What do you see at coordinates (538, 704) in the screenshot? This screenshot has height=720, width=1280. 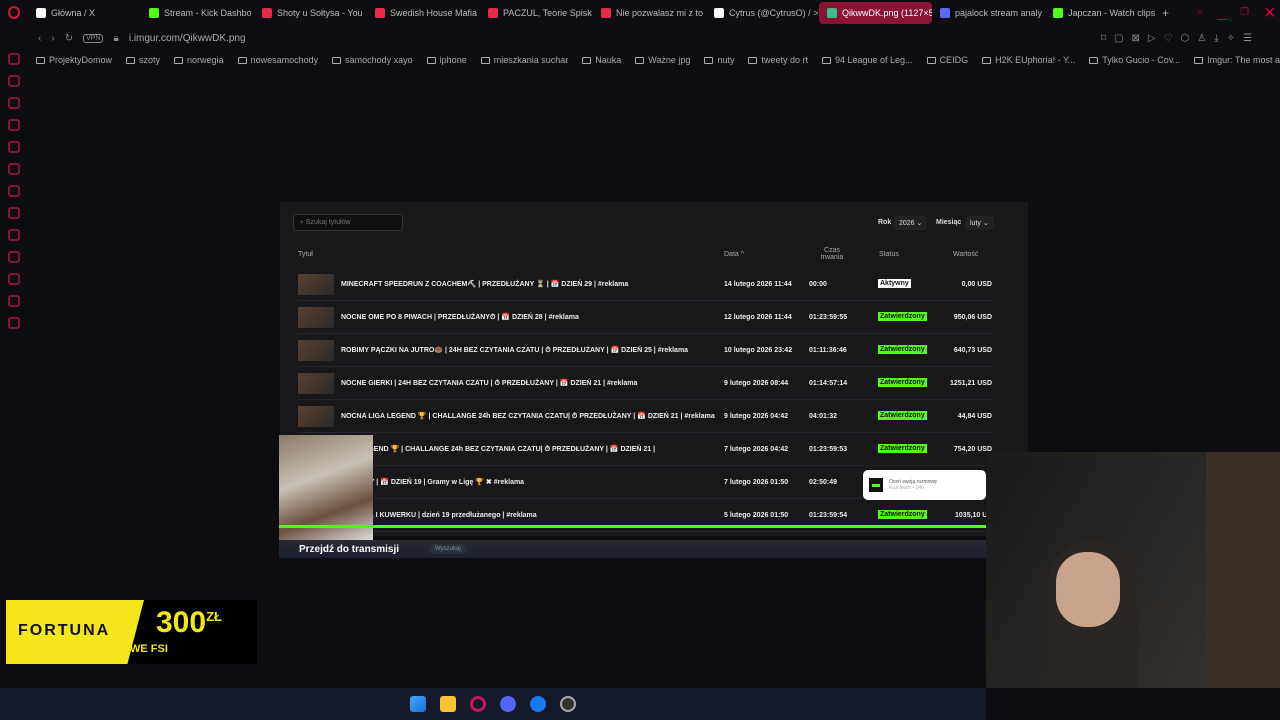 I see `facebook-icon` at bounding box center [538, 704].